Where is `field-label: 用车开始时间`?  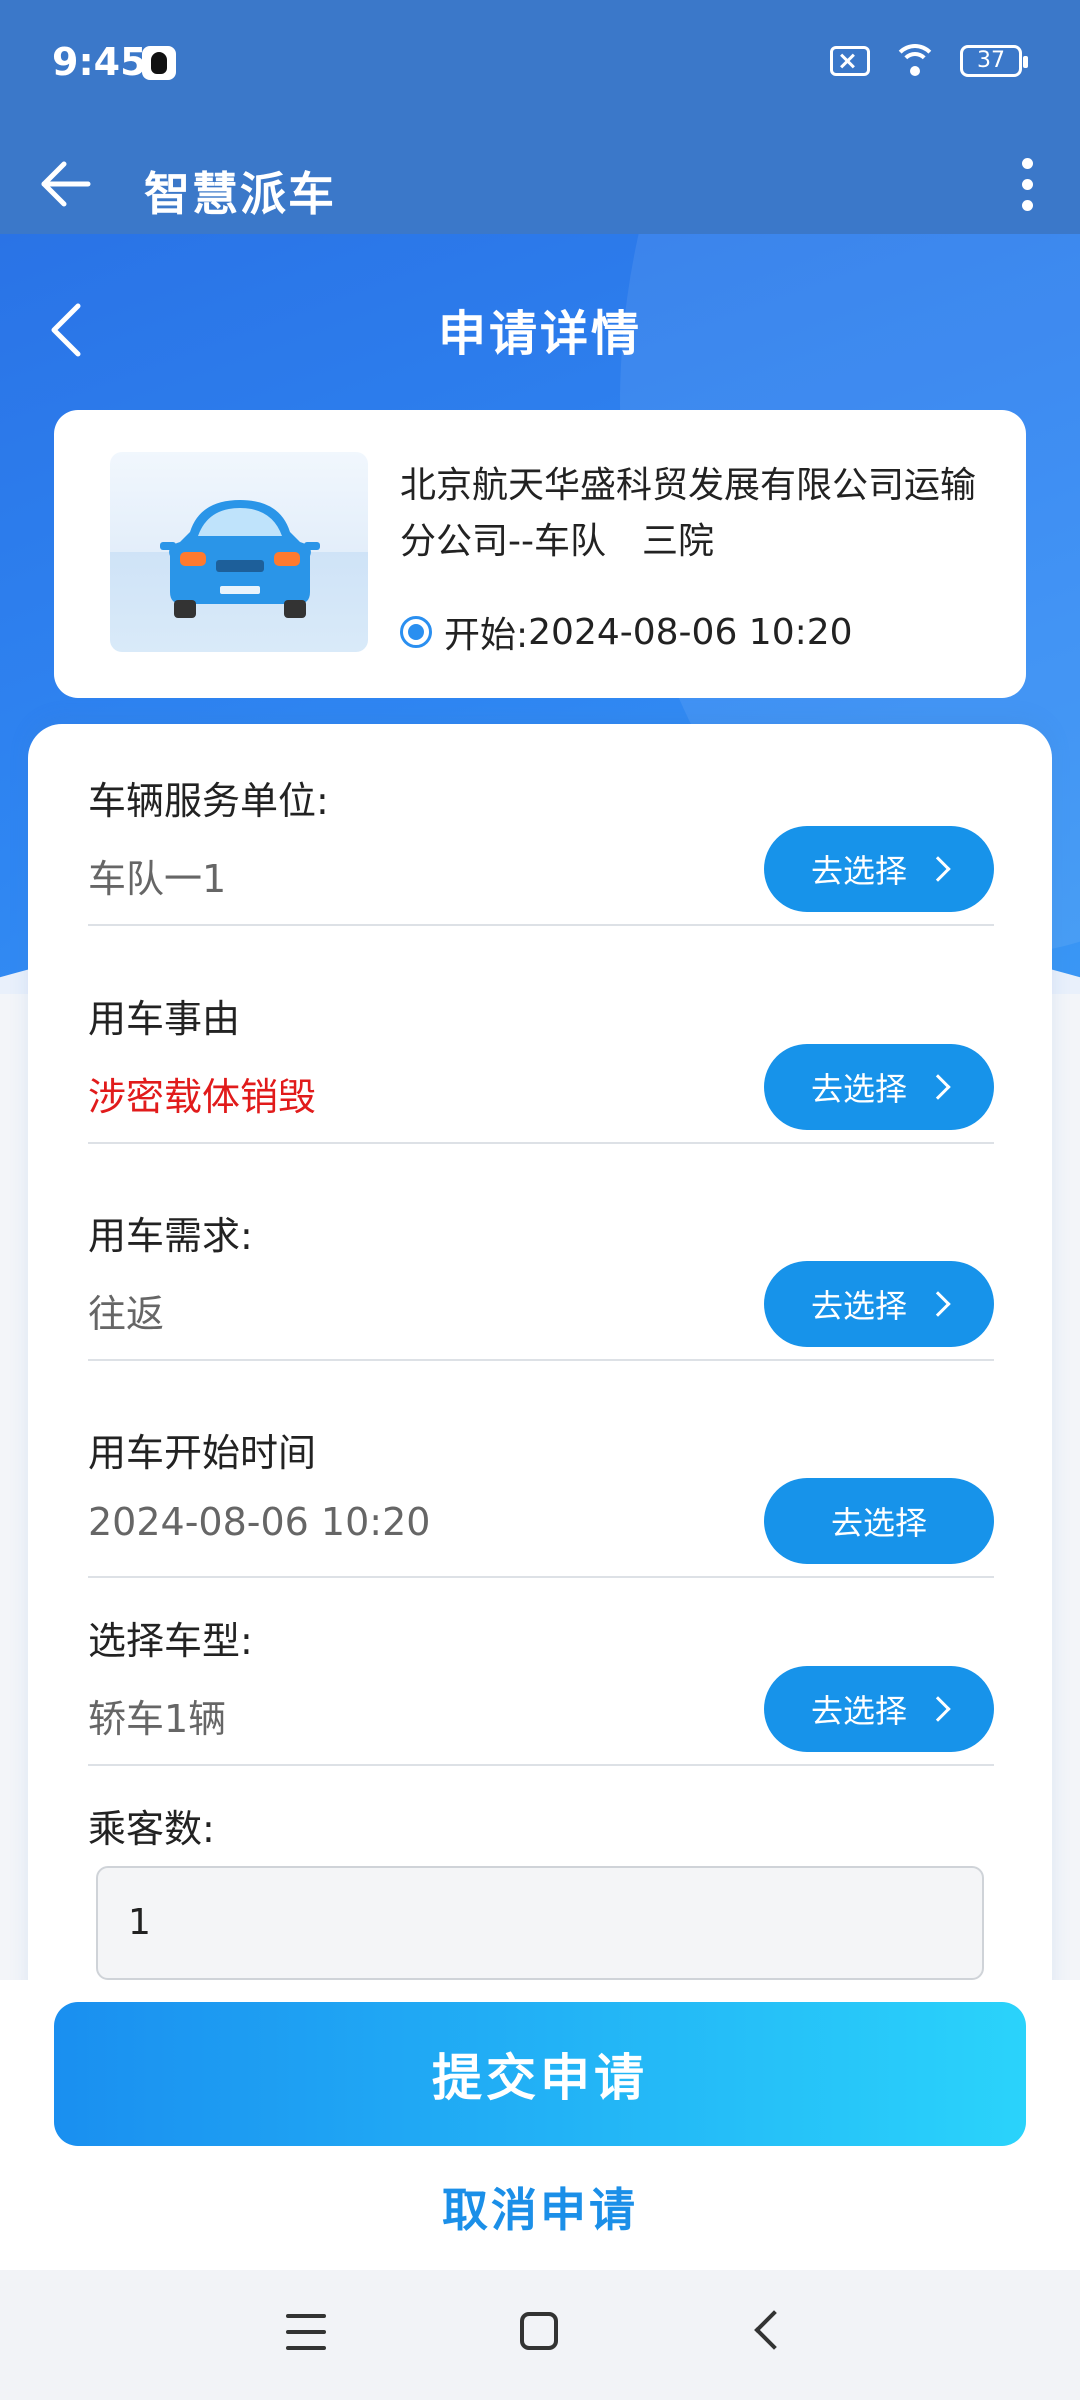 field-label: 用车开始时间 is located at coordinates (202, 1453).